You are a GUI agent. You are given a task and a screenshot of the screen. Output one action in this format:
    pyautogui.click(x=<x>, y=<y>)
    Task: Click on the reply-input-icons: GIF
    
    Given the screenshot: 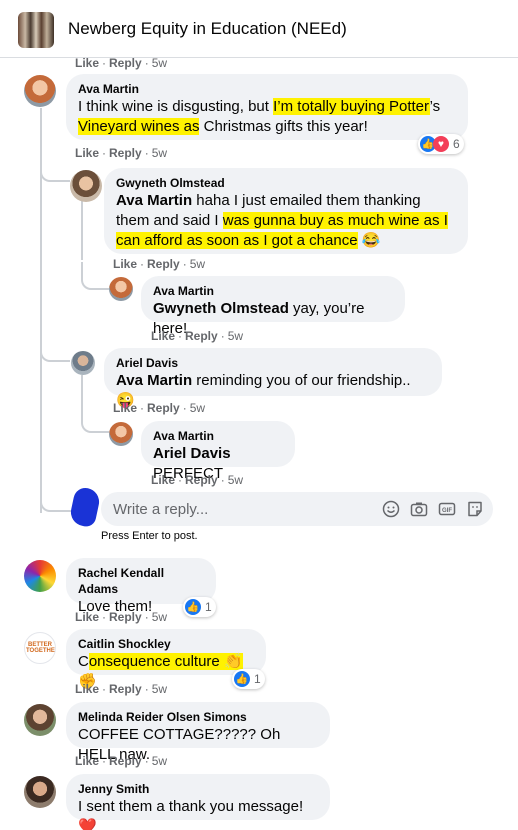 What is the action you would take?
    pyautogui.click(x=433, y=509)
    